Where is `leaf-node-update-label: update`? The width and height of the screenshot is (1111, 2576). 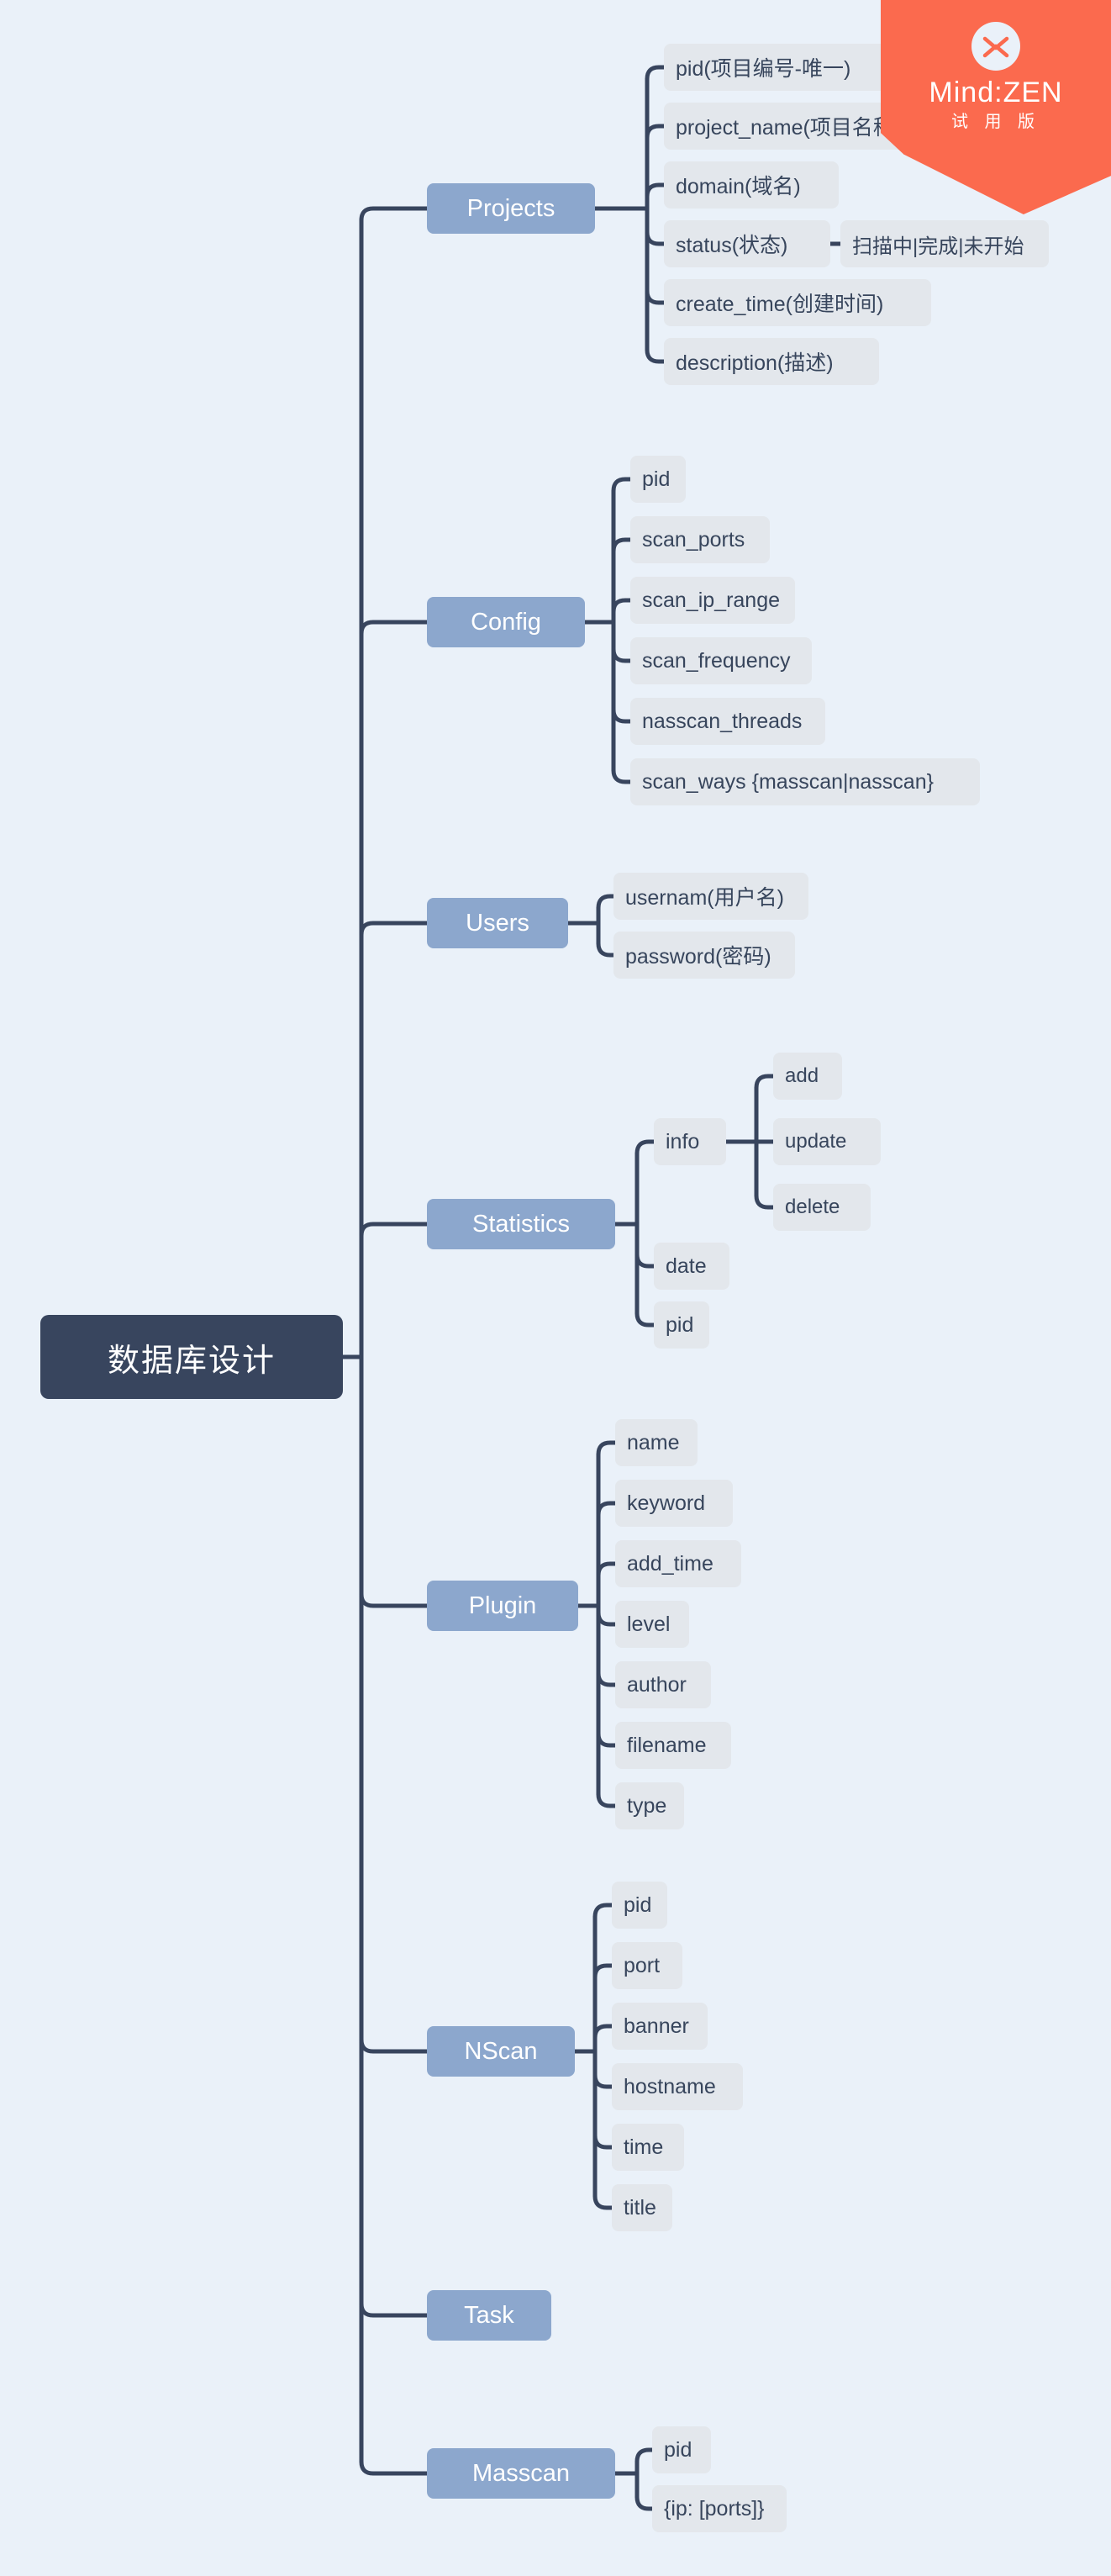
leaf-node-update-label: update is located at coordinates (816, 1141).